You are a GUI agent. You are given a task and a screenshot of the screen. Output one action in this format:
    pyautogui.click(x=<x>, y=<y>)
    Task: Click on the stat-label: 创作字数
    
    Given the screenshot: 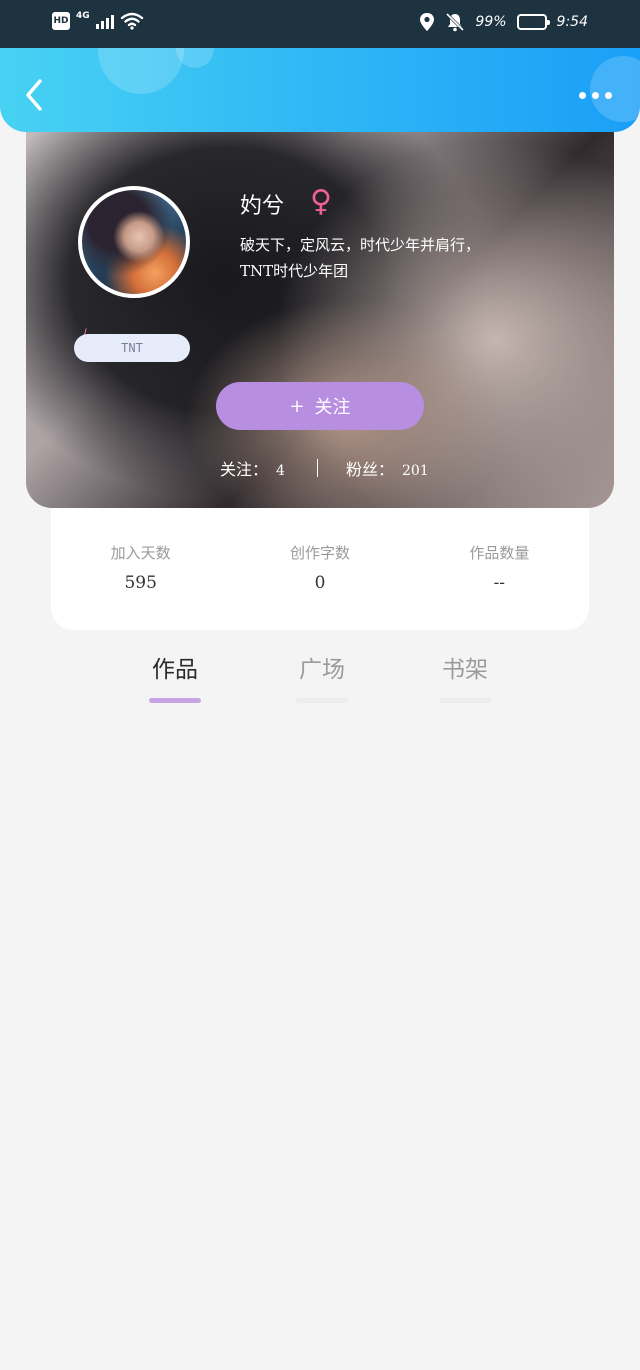 What is the action you would take?
    pyautogui.click(x=319, y=553)
    